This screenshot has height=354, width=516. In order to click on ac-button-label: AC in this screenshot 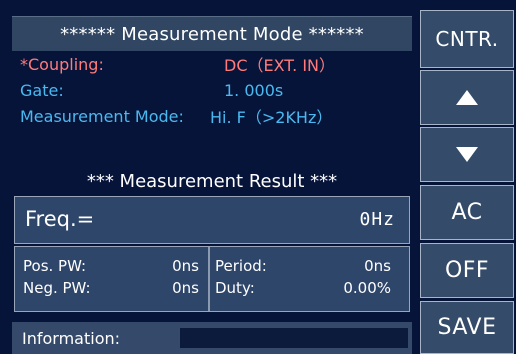, I will do `click(467, 212)`.